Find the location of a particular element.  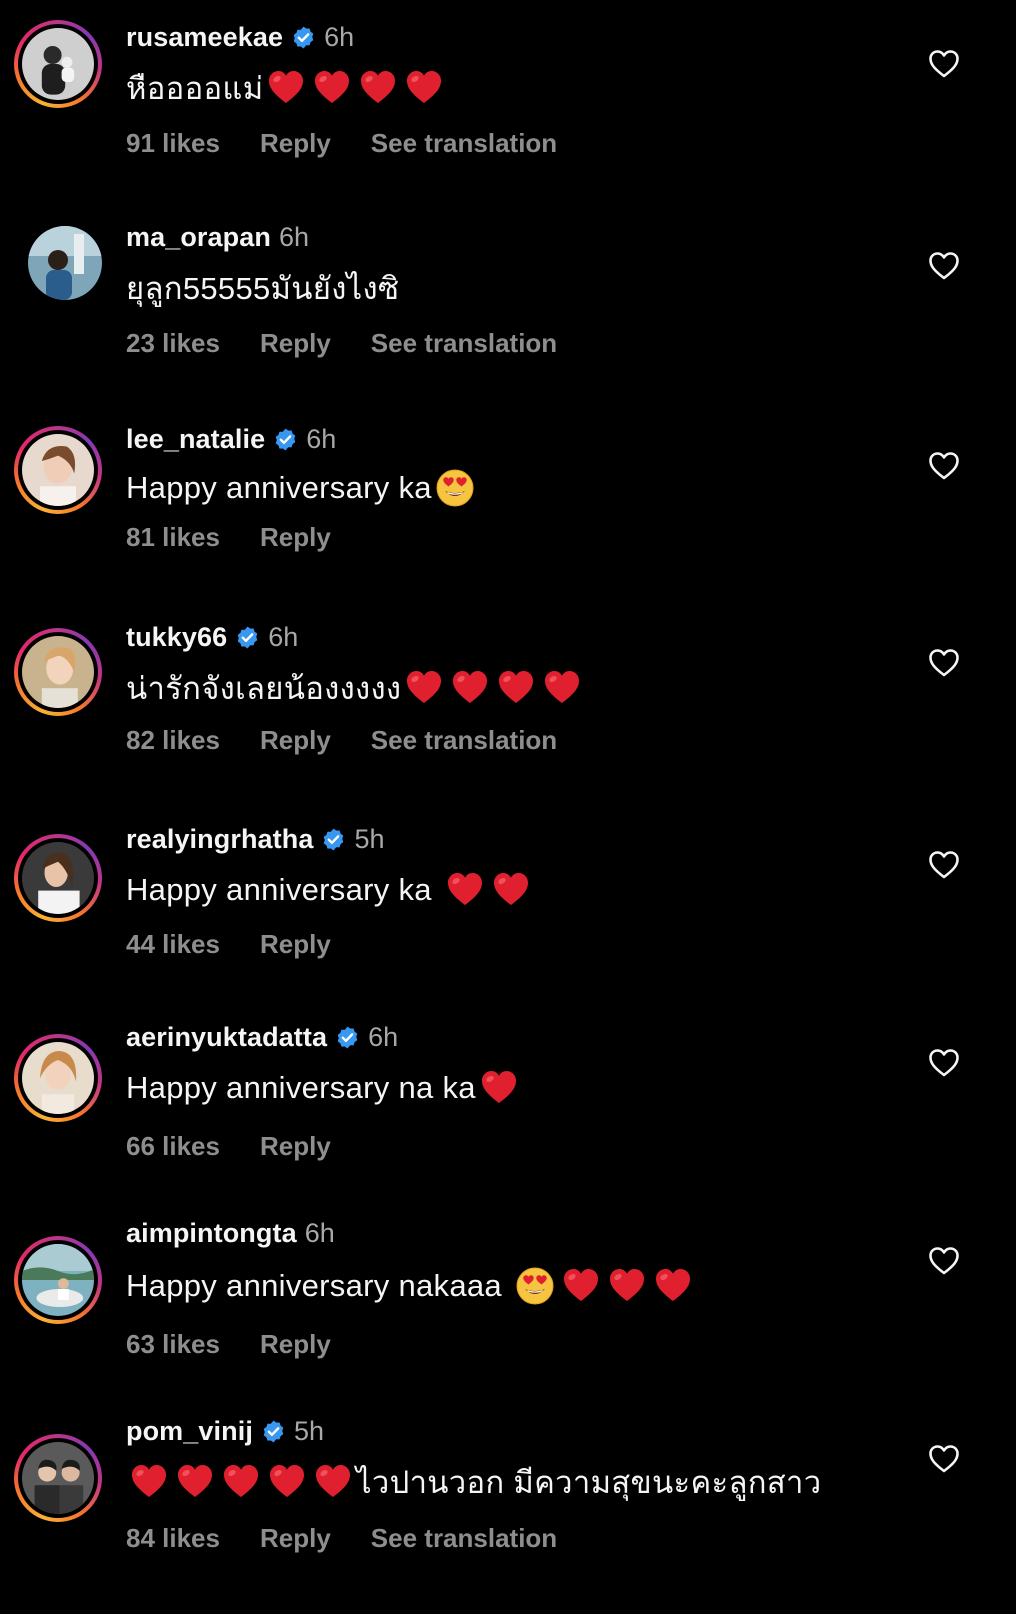

username: tukky66 is located at coordinates (176, 637).